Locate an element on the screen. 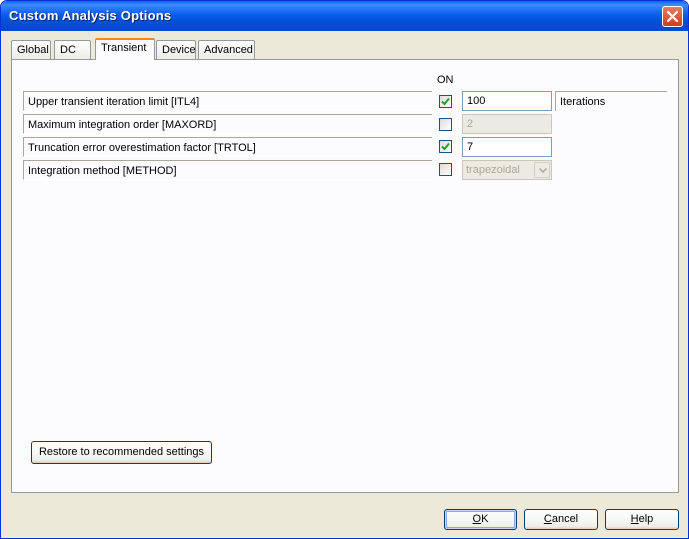 This screenshot has height=539, width=689. option-label-method: Integration method [METHOD] is located at coordinates (227, 170).